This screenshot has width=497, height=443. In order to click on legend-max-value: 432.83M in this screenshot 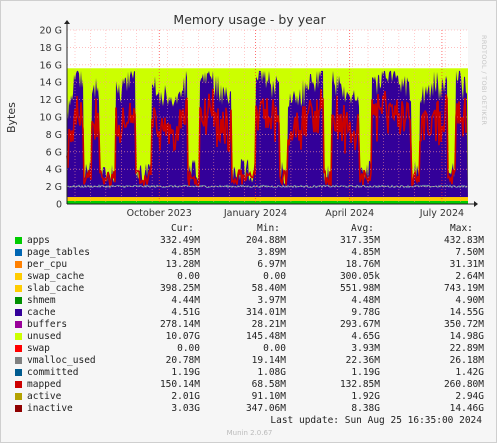, I will do `click(463, 240)`.